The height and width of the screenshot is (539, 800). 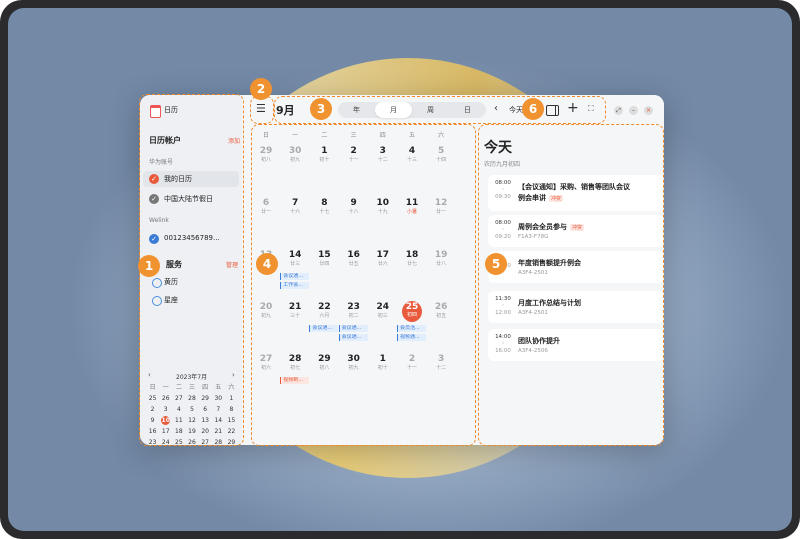 I want to click on mini-day: 21, so click(x=218, y=431).